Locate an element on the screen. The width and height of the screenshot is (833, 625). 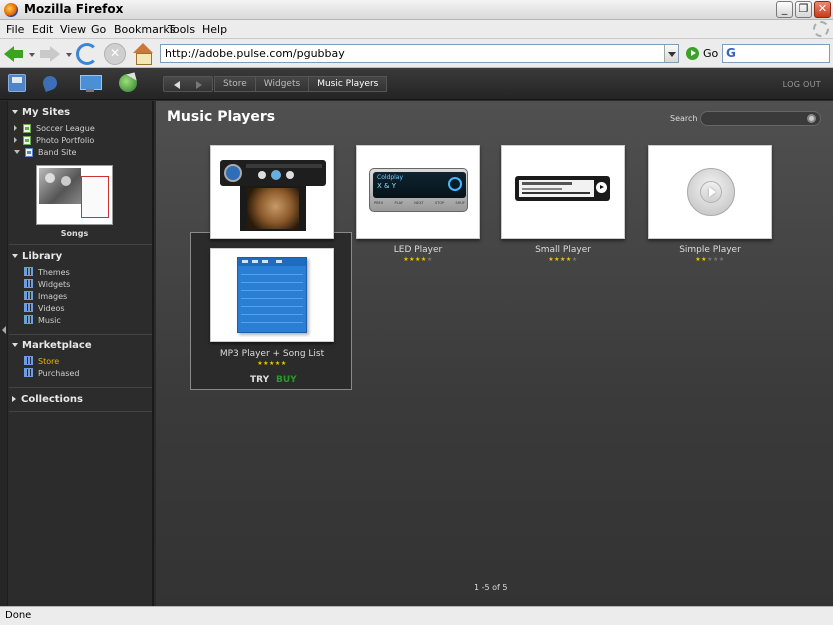
breadcrumb-music-players: Music Players is located at coordinates (348, 84).